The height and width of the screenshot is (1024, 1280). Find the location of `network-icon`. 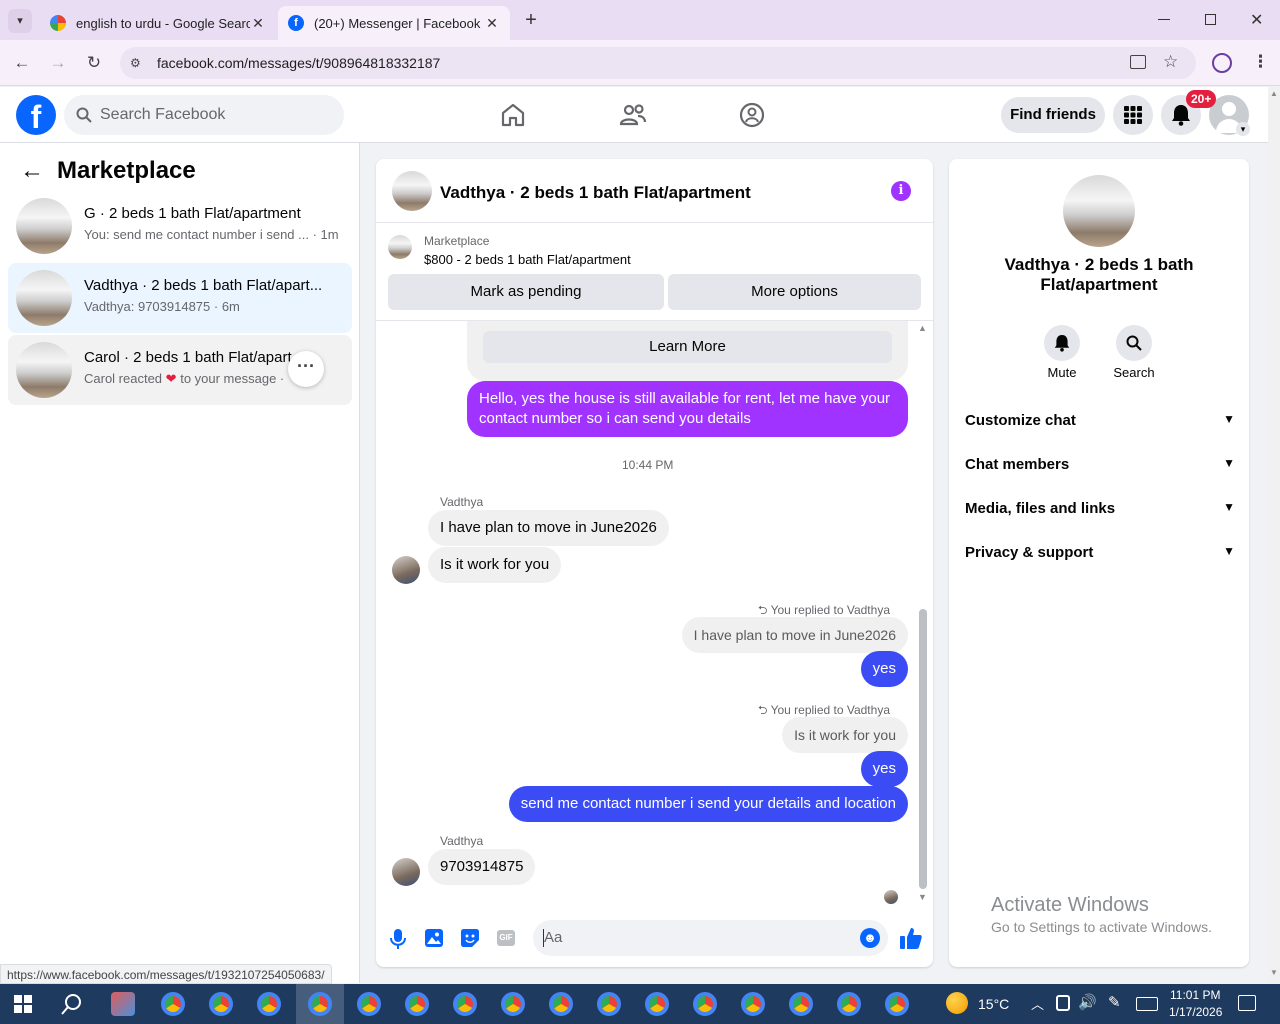

network-icon is located at coordinates (1063, 1003).